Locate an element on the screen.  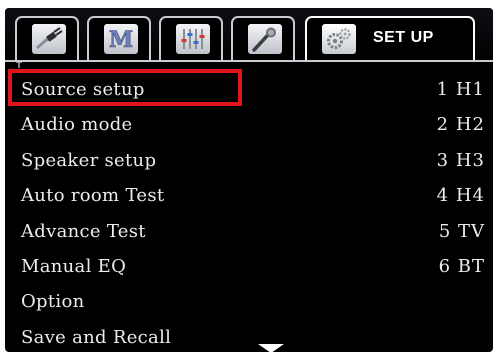
source-indicator: 5 TV is located at coordinates (461, 231).